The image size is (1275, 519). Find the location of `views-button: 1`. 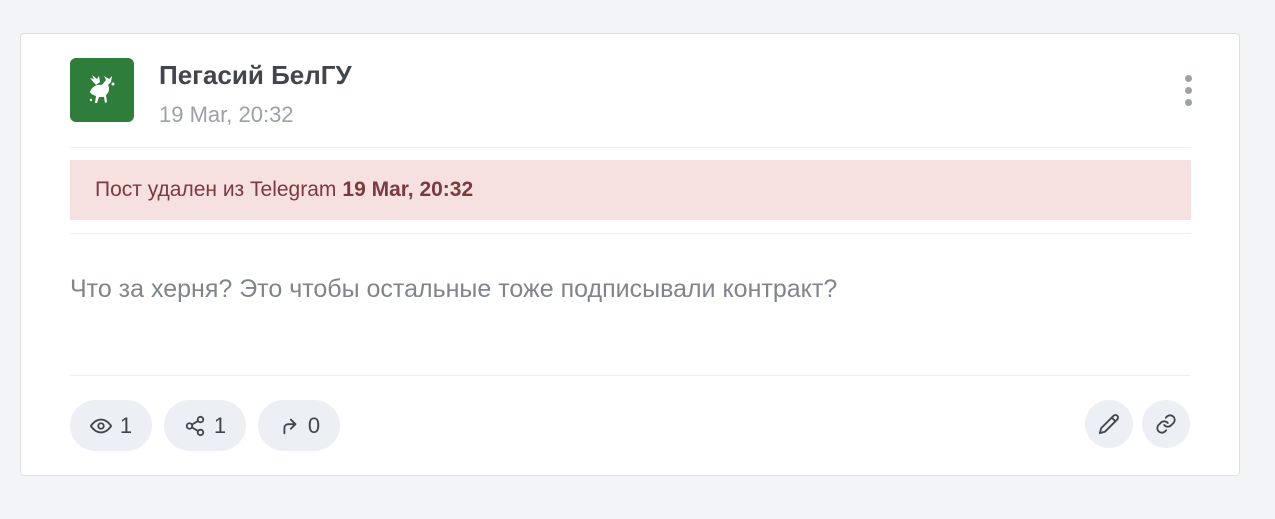

views-button: 1 is located at coordinates (111, 425).